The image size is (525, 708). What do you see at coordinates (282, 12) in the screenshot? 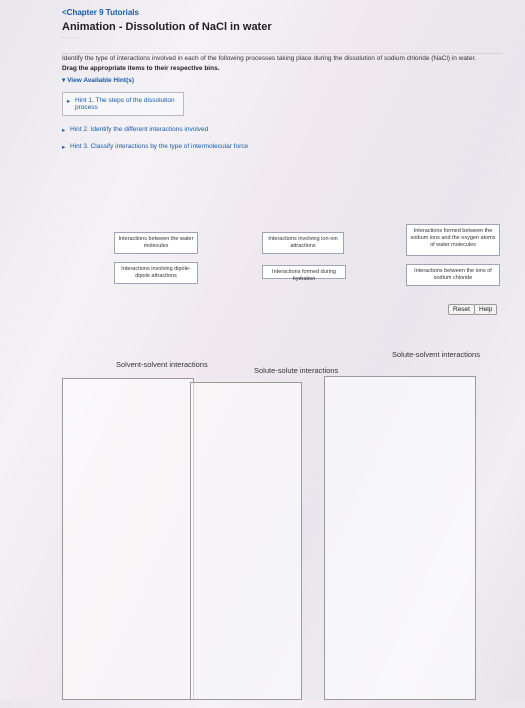
I see `breadcrumb-link: <Chapter 9 Tutorials` at bounding box center [282, 12].